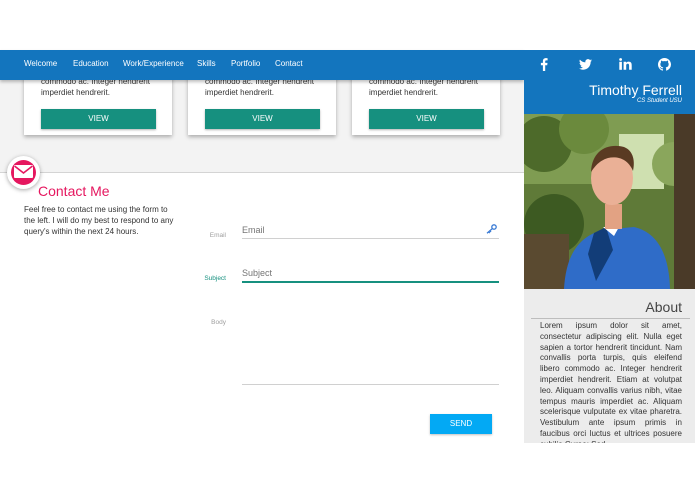 Image resolution: width=695 pixels, height=494 pixels. Describe the element at coordinates (659, 101) in the screenshot. I see `profile-subtitle: CS Student USU` at that location.